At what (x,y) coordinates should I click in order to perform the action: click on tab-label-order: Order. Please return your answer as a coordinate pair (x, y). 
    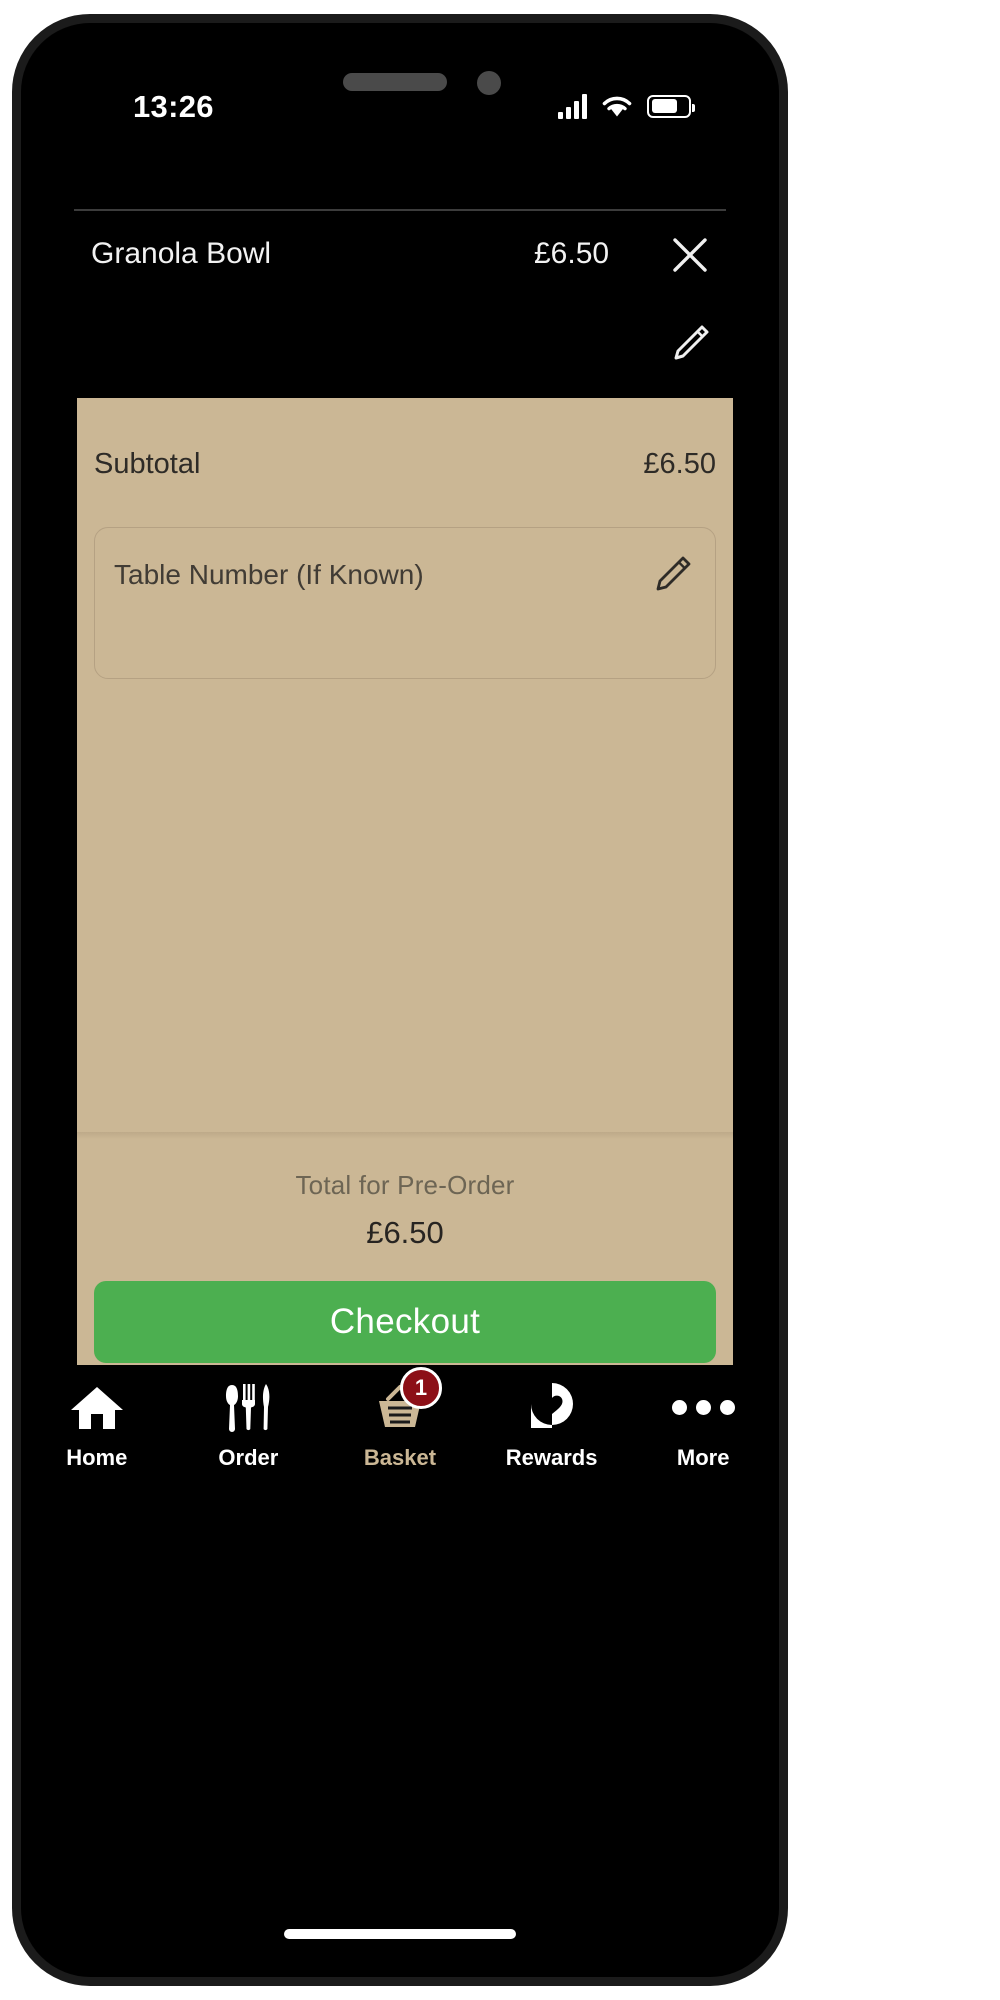
    Looking at the image, I should click on (248, 1457).